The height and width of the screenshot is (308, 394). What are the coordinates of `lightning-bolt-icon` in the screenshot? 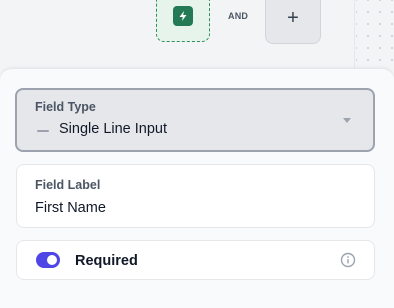 It's located at (183, 16).